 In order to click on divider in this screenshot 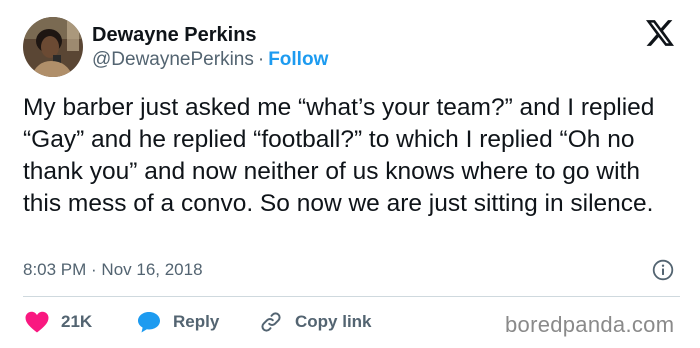, I will do `click(351, 296)`.